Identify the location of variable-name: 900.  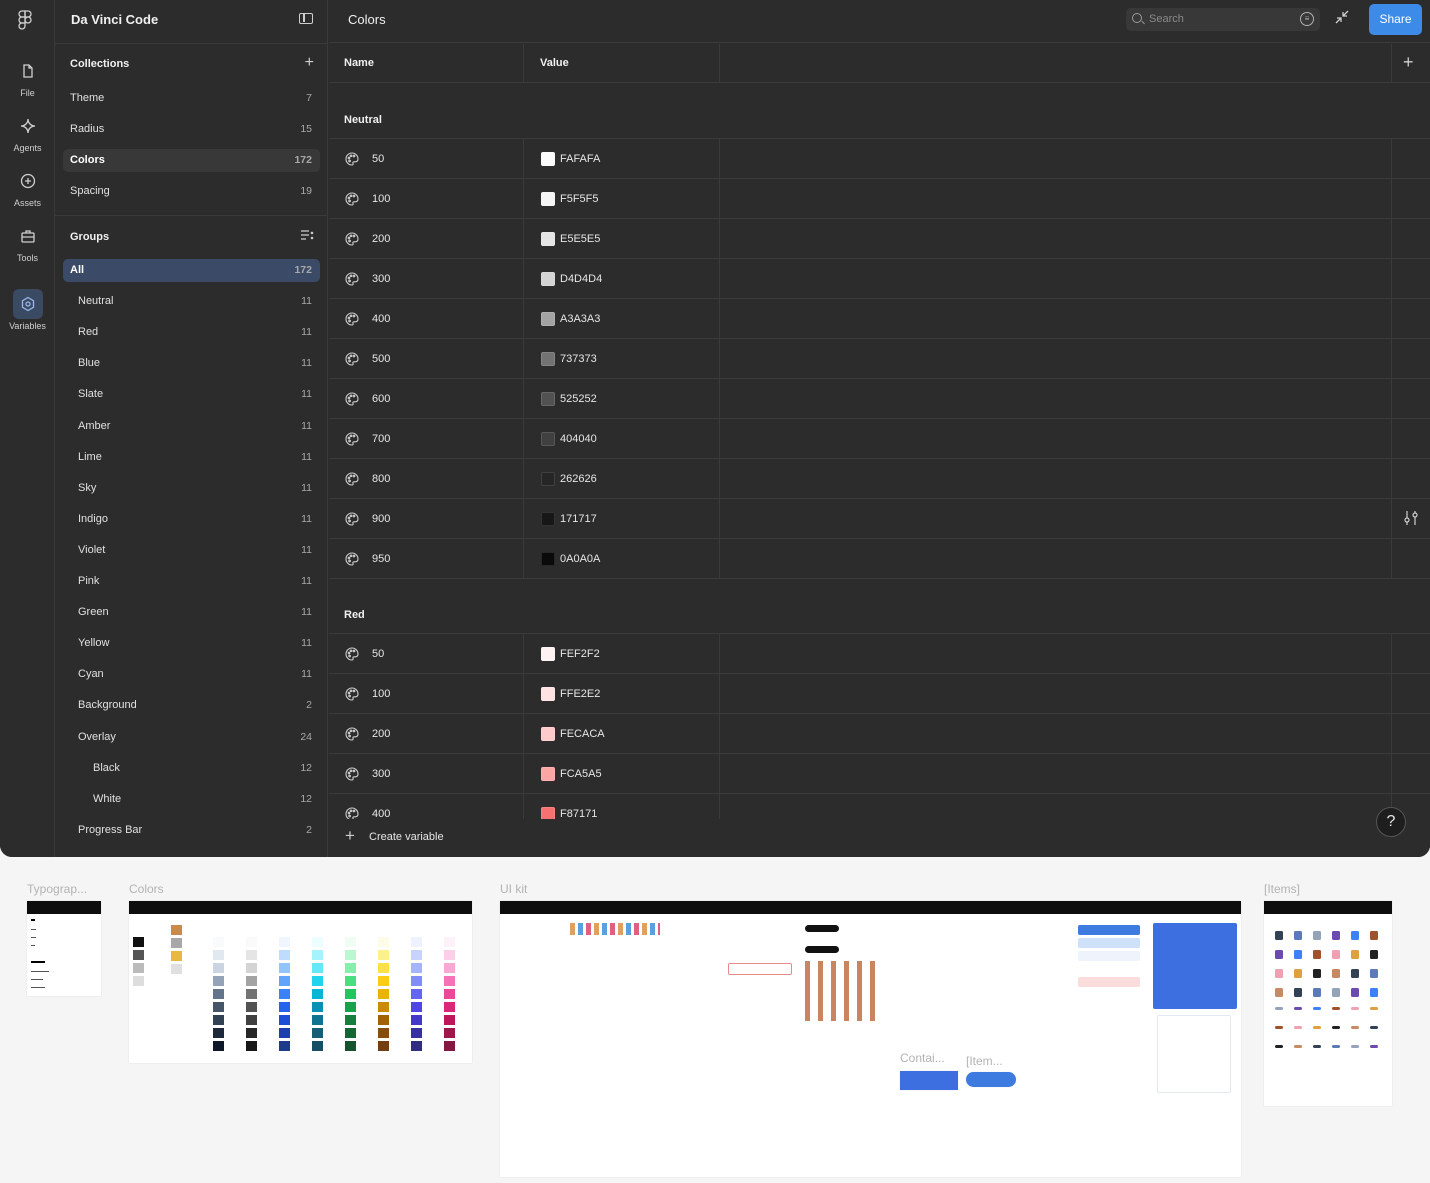
(381, 519).